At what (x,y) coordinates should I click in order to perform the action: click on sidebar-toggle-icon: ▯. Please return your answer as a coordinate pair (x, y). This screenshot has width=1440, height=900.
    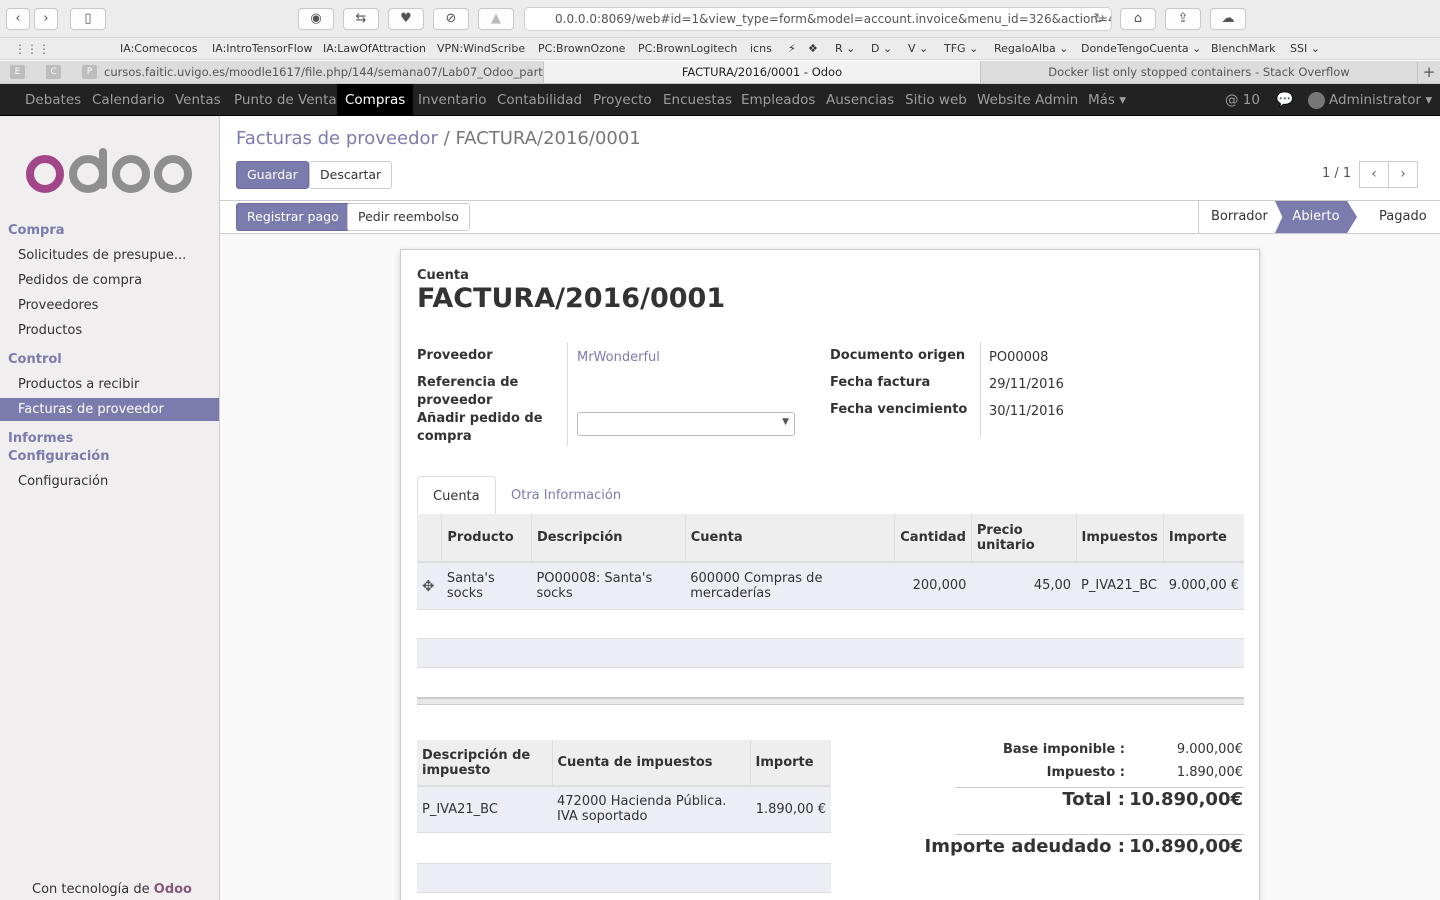
    Looking at the image, I should click on (88, 19).